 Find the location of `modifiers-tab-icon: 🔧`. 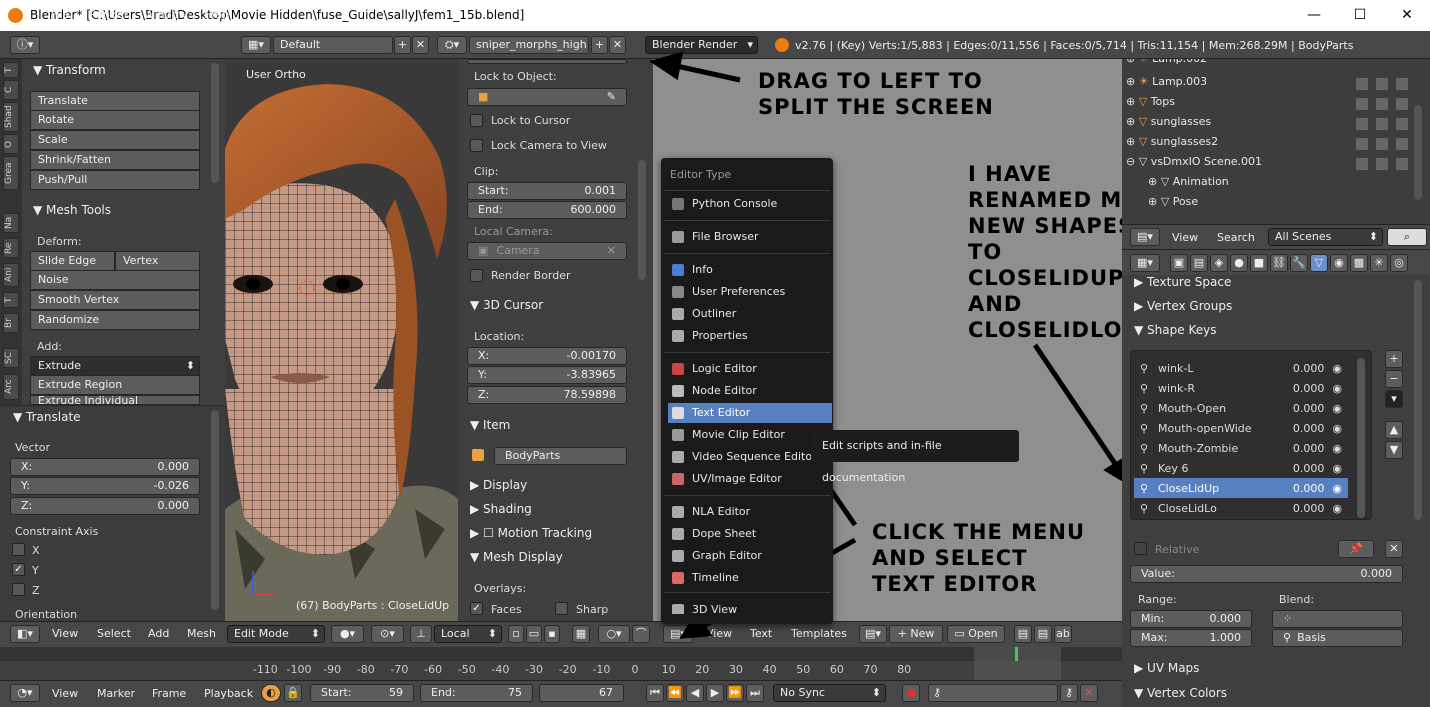

modifiers-tab-icon: 🔧 is located at coordinates (1299, 263).